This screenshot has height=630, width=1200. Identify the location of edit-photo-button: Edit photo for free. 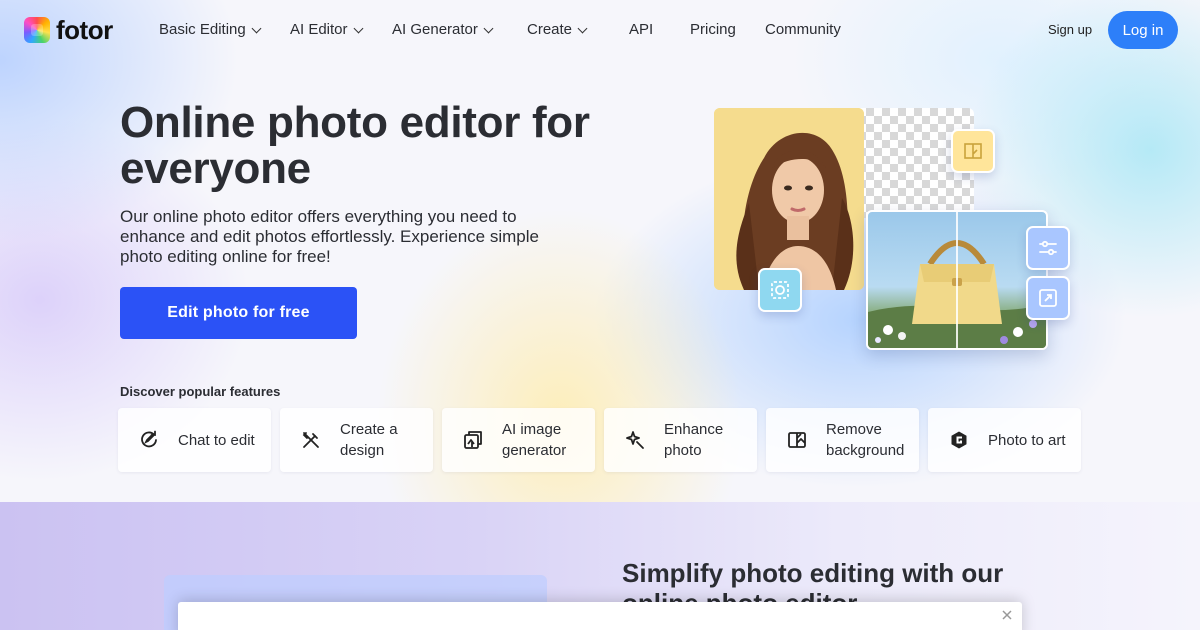
(238, 313).